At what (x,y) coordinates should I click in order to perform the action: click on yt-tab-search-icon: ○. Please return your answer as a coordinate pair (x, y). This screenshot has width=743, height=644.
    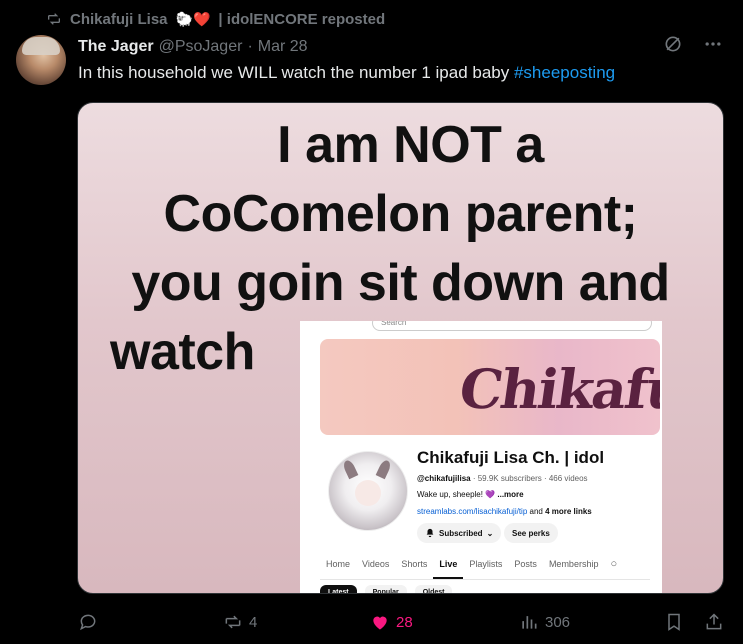
    Looking at the image, I should click on (614, 564).